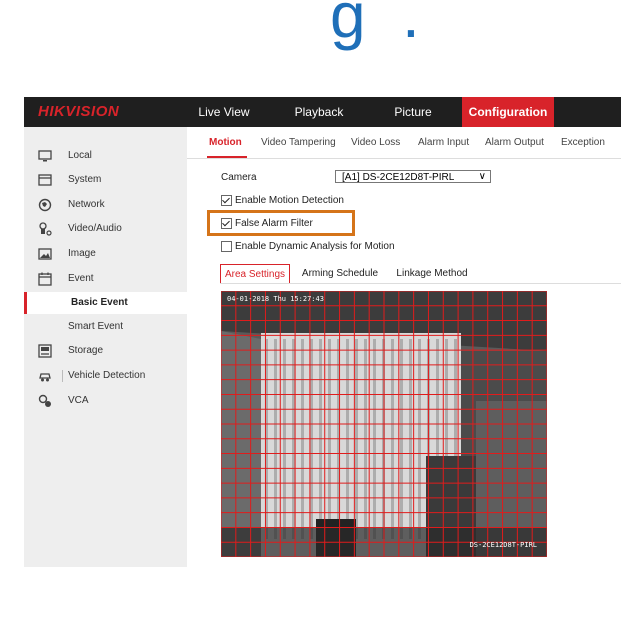  I want to click on camera-label: Camera, so click(239, 177).